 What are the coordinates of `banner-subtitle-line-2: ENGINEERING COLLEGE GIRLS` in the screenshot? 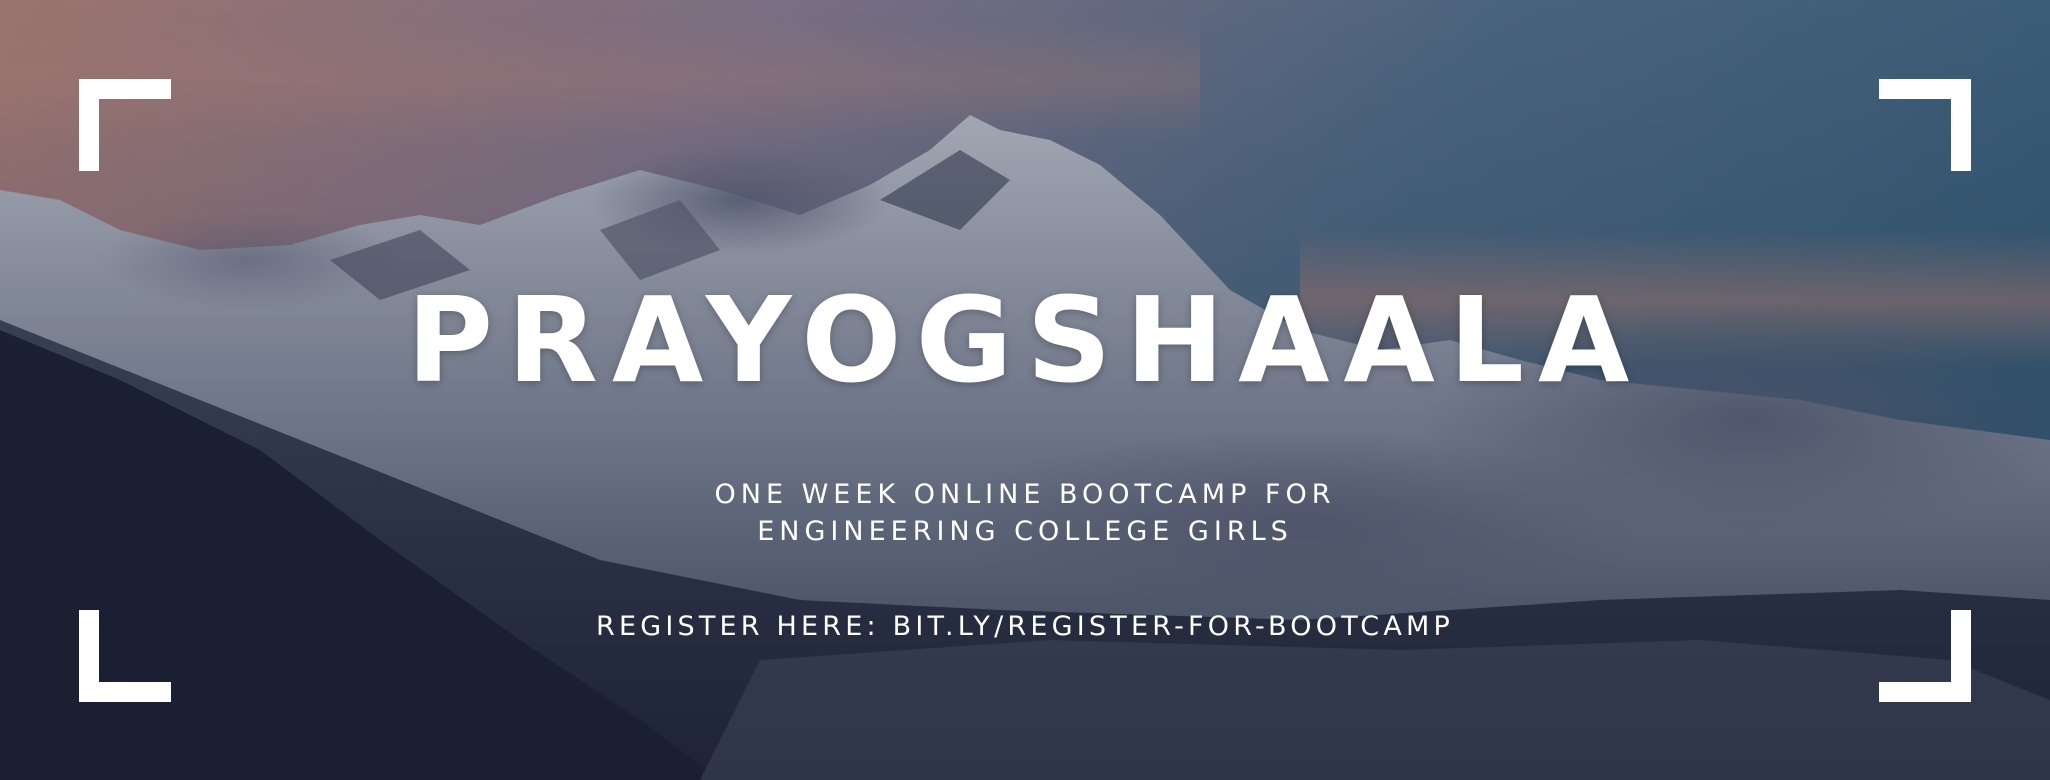 It's located at (1025, 531).